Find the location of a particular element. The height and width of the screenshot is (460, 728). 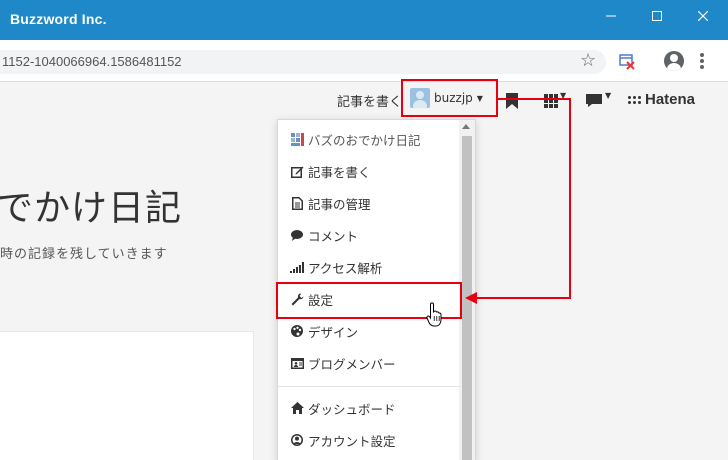

maximize-button is located at coordinates (657, 16).